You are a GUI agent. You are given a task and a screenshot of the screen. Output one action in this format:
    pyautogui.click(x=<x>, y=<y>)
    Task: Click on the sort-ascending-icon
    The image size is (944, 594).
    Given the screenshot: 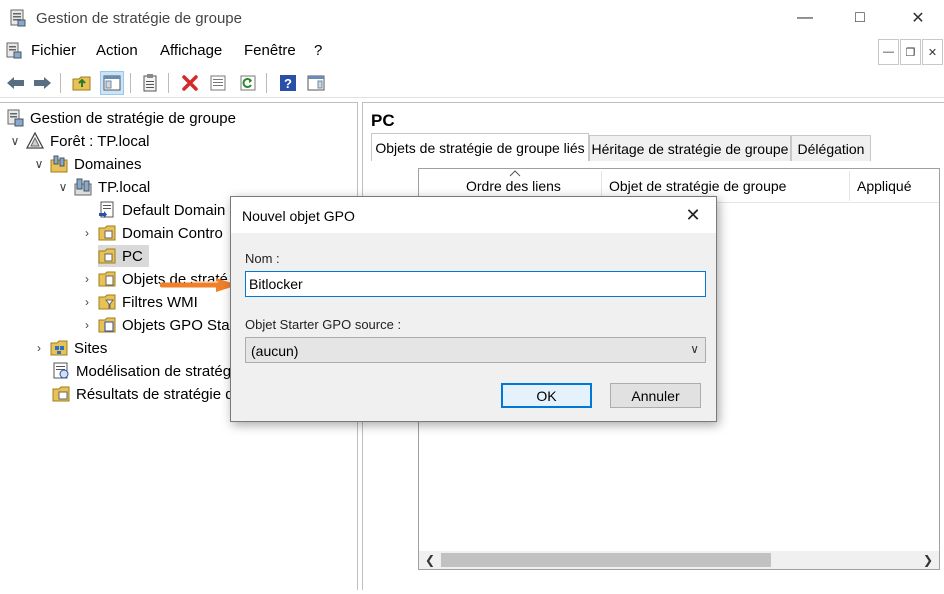 What is the action you would take?
    pyautogui.click(x=515, y=173)
    